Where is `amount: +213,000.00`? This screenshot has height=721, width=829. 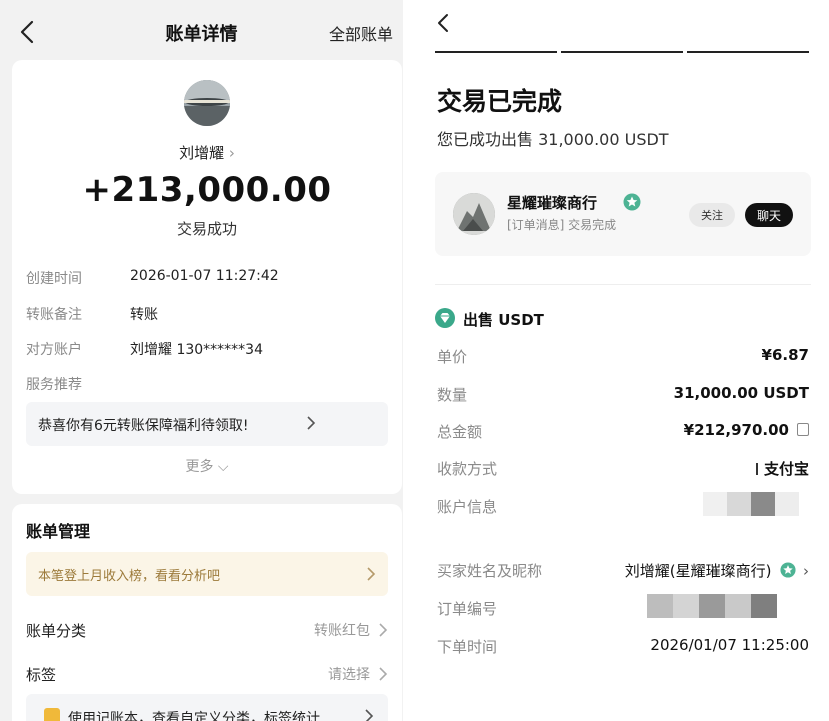
amount: +213,000.00 is located at coordinates (207, 190).